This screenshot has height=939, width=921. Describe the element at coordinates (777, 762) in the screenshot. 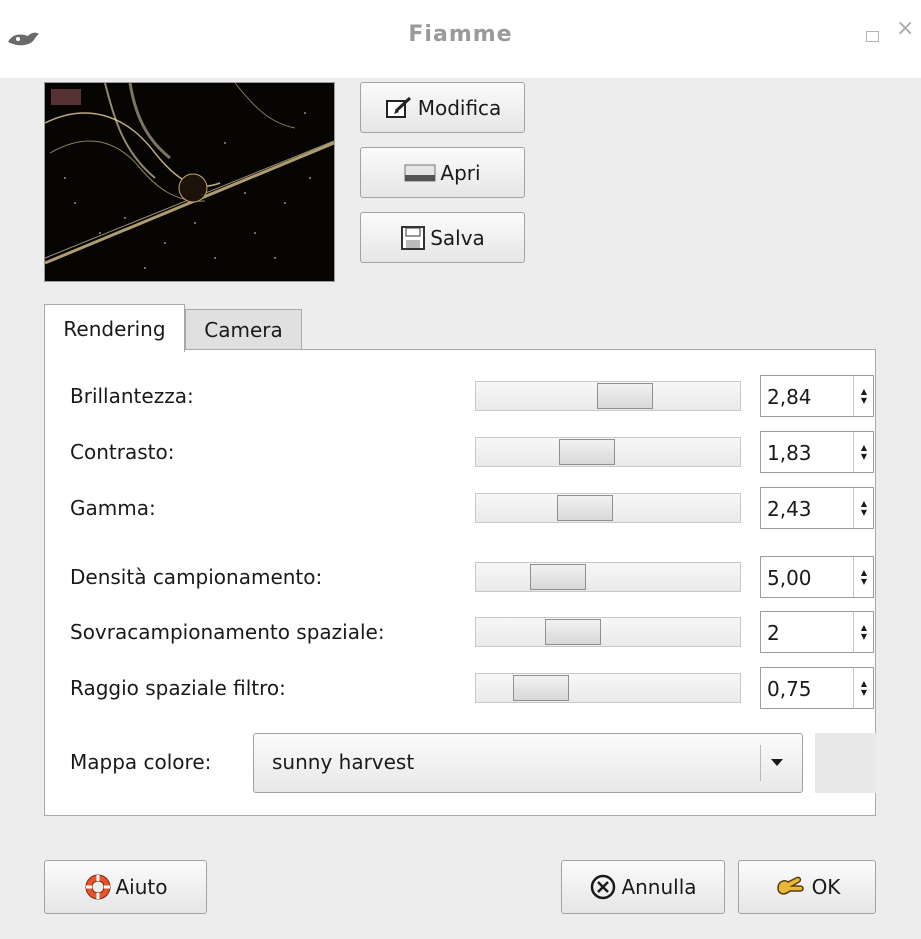

I see `chevron-down-icon` at that location.